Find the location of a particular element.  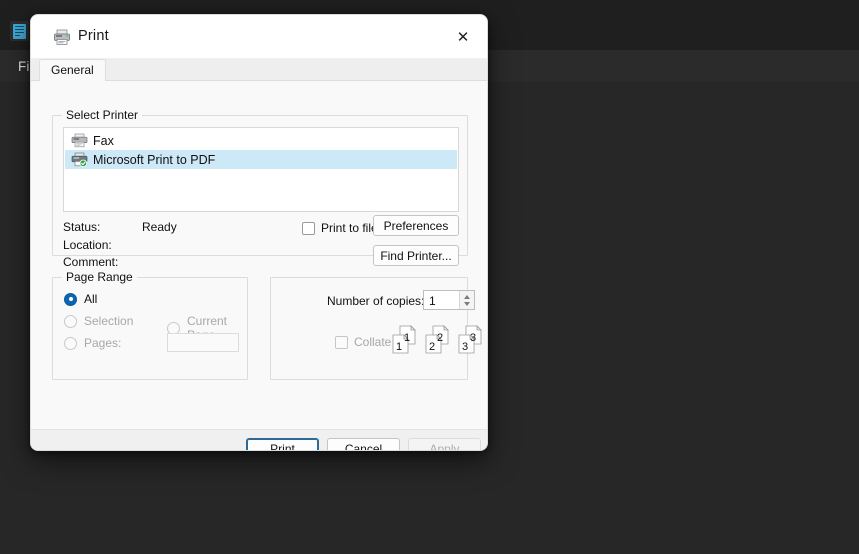

select-printer-label: Select Printer is located at coordinates (102, 115).